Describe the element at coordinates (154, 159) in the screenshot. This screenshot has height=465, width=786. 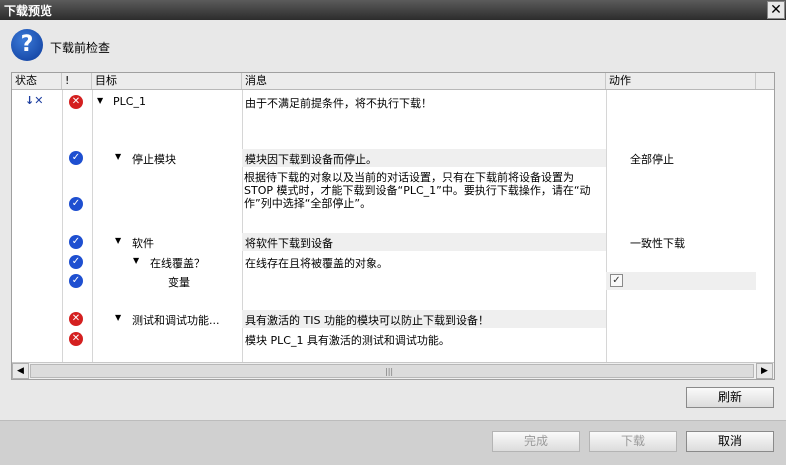
I see `target-cell: 停止模块` at that location.